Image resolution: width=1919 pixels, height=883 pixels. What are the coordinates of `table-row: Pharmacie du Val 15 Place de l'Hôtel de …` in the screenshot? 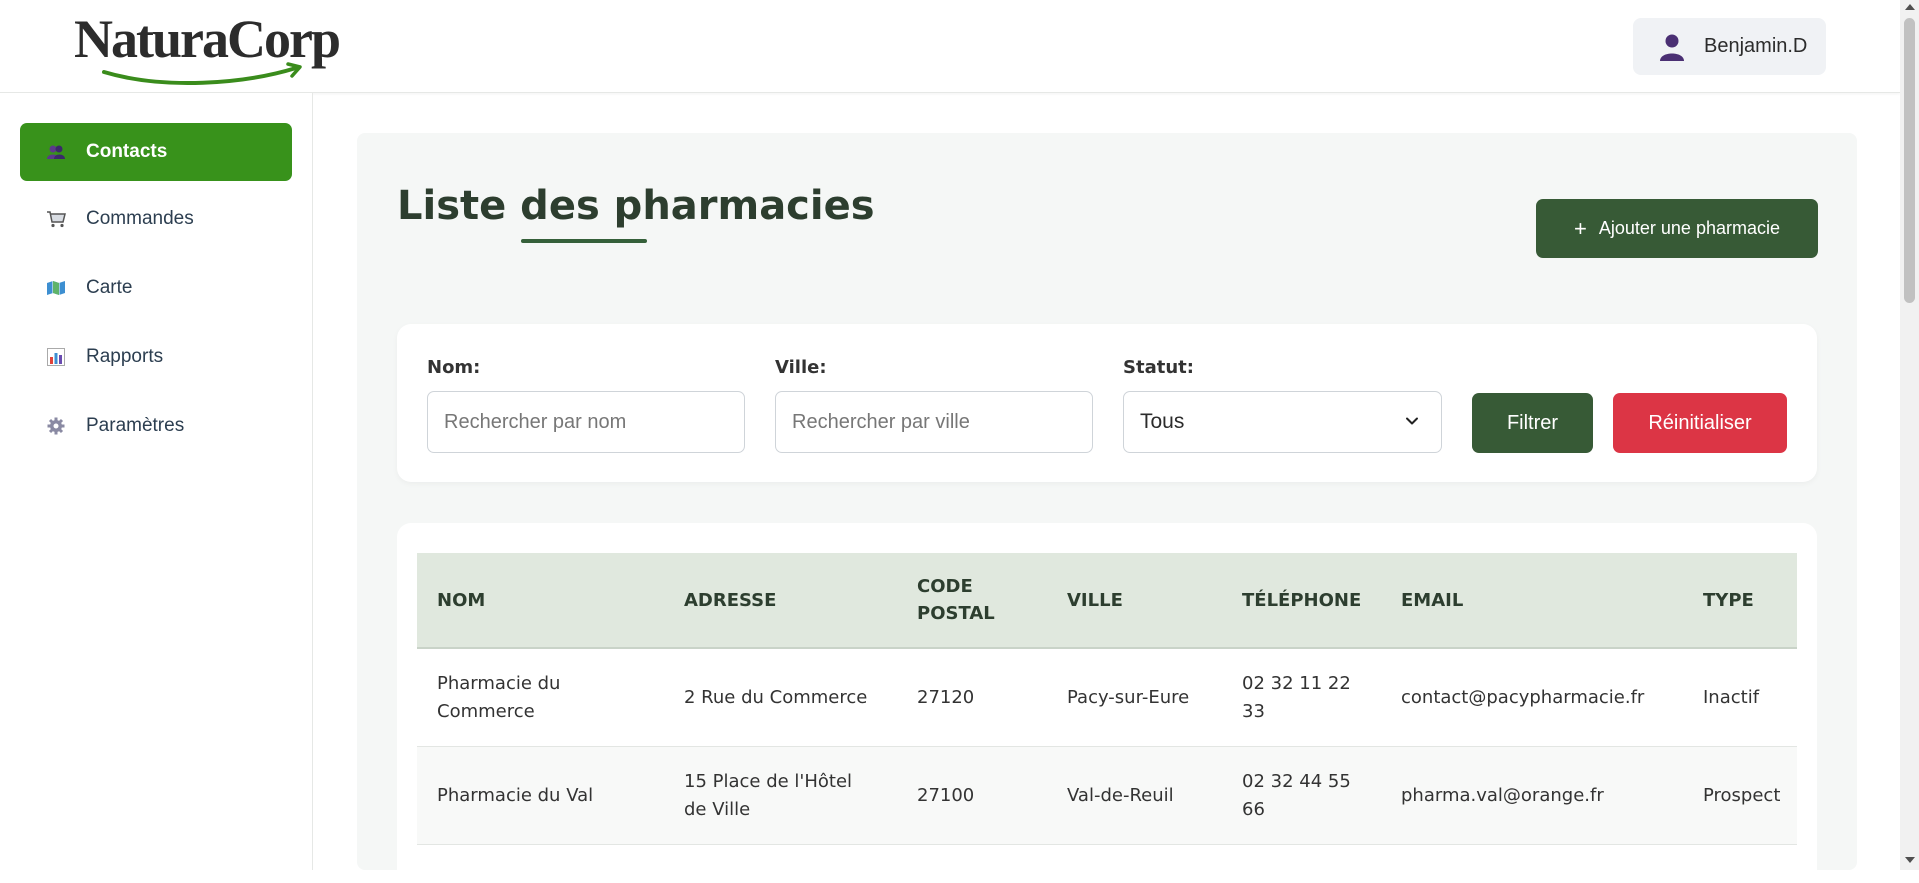 It's located at (1107, 795).